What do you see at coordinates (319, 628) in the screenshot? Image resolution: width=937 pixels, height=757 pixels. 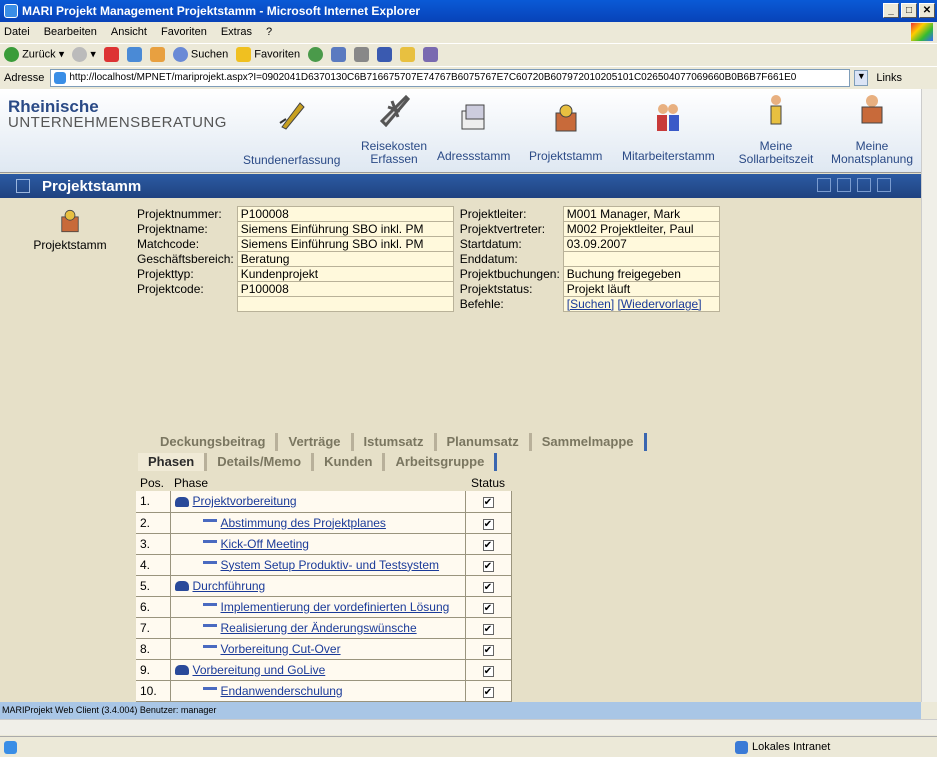 I see `phase-link: Realisierung der Änderungswünsche` at bounding box center [319, 628].